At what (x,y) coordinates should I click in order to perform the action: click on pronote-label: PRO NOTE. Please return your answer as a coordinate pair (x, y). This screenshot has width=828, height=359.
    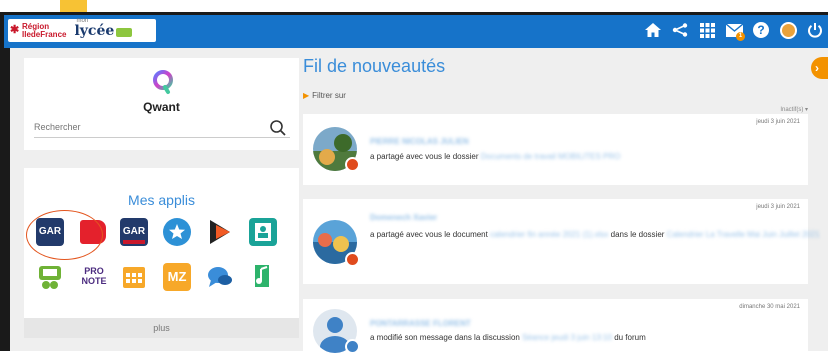
    Looking at the image, I should click on (94, 276).